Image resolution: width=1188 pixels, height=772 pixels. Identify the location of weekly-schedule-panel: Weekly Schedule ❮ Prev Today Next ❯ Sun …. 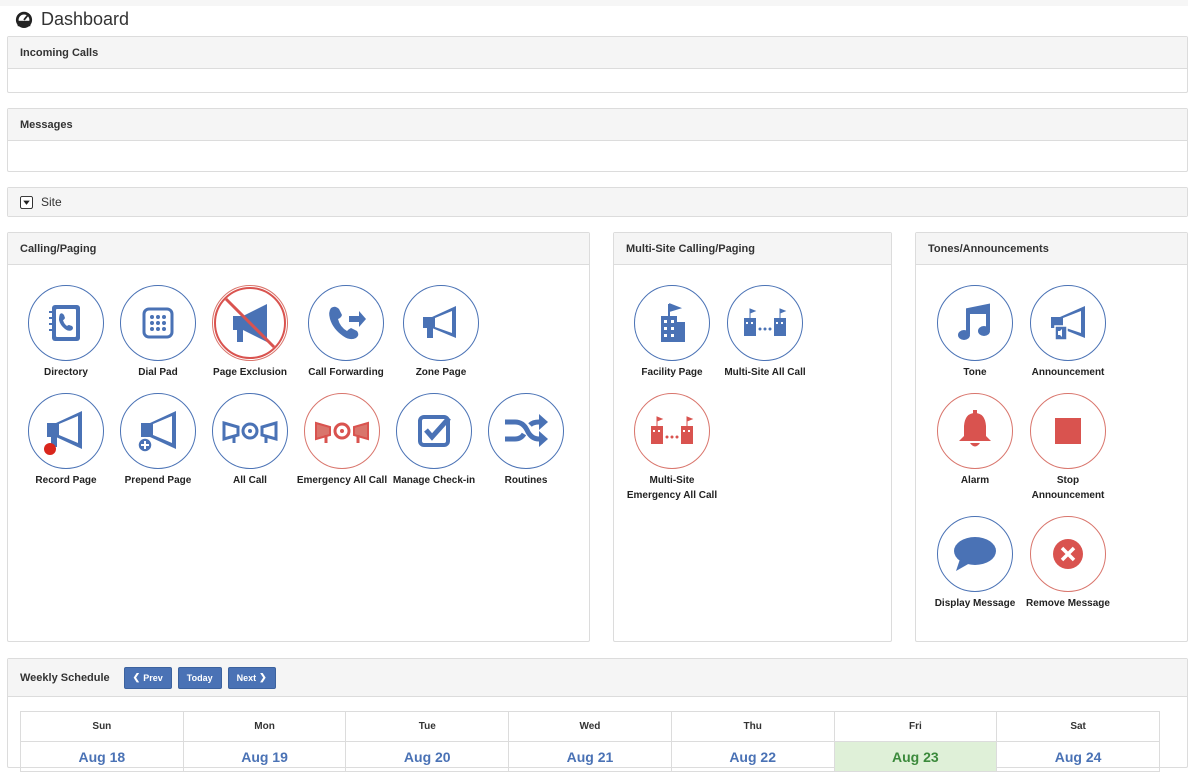
(597, 715).